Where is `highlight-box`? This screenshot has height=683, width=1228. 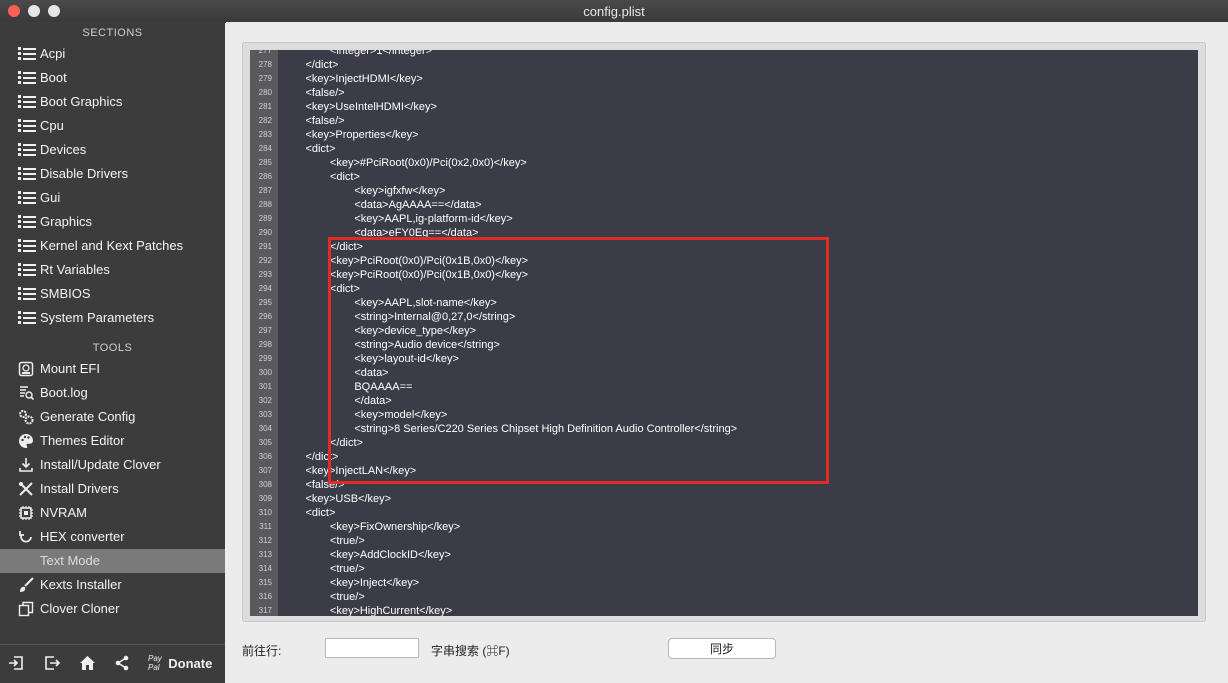
highlight-box is located at coordinates (578, 360).